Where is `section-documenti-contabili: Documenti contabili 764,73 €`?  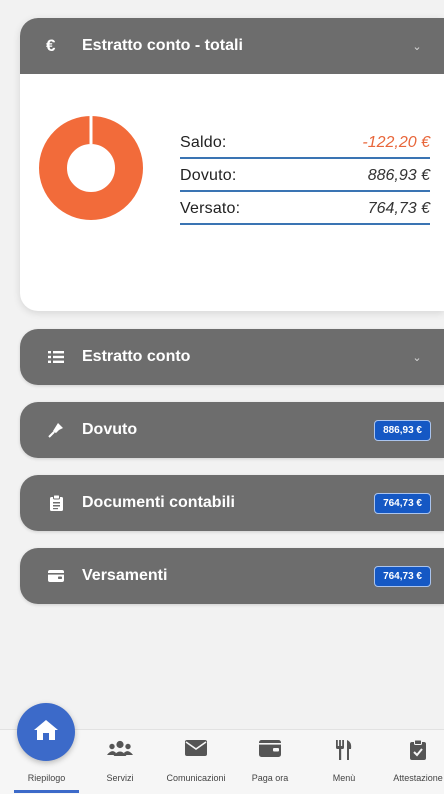
section-documenti-contabili: Documenti contabili 764,73 € is located at coordinates (232, 503).